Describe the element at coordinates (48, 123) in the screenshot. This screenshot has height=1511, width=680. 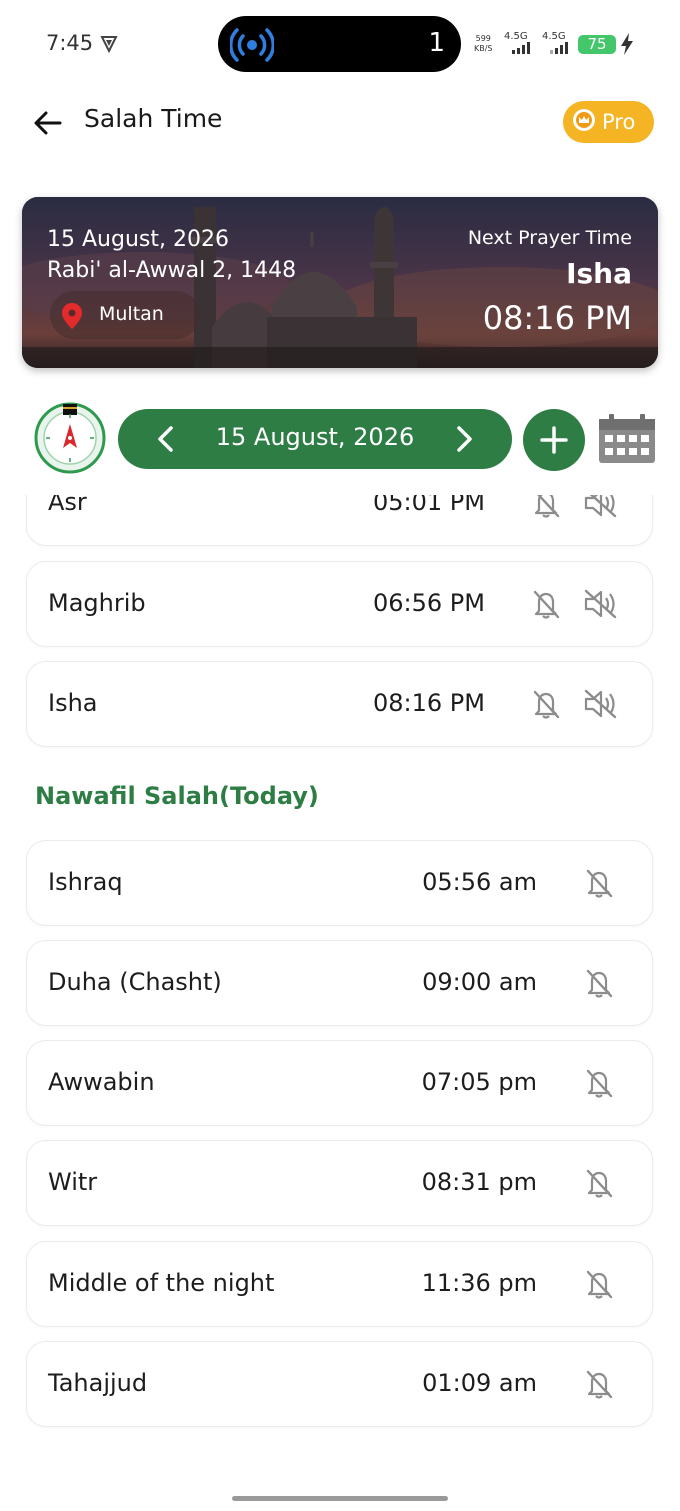
I see `back-arrow-icon` at that location.